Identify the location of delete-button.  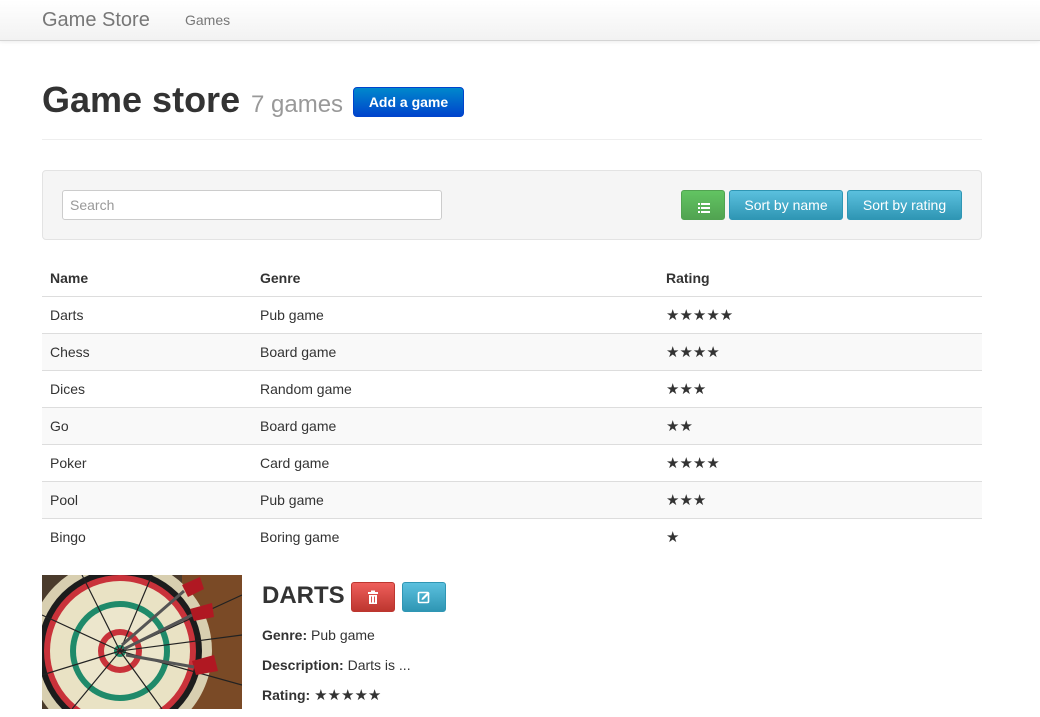
(373, 597).